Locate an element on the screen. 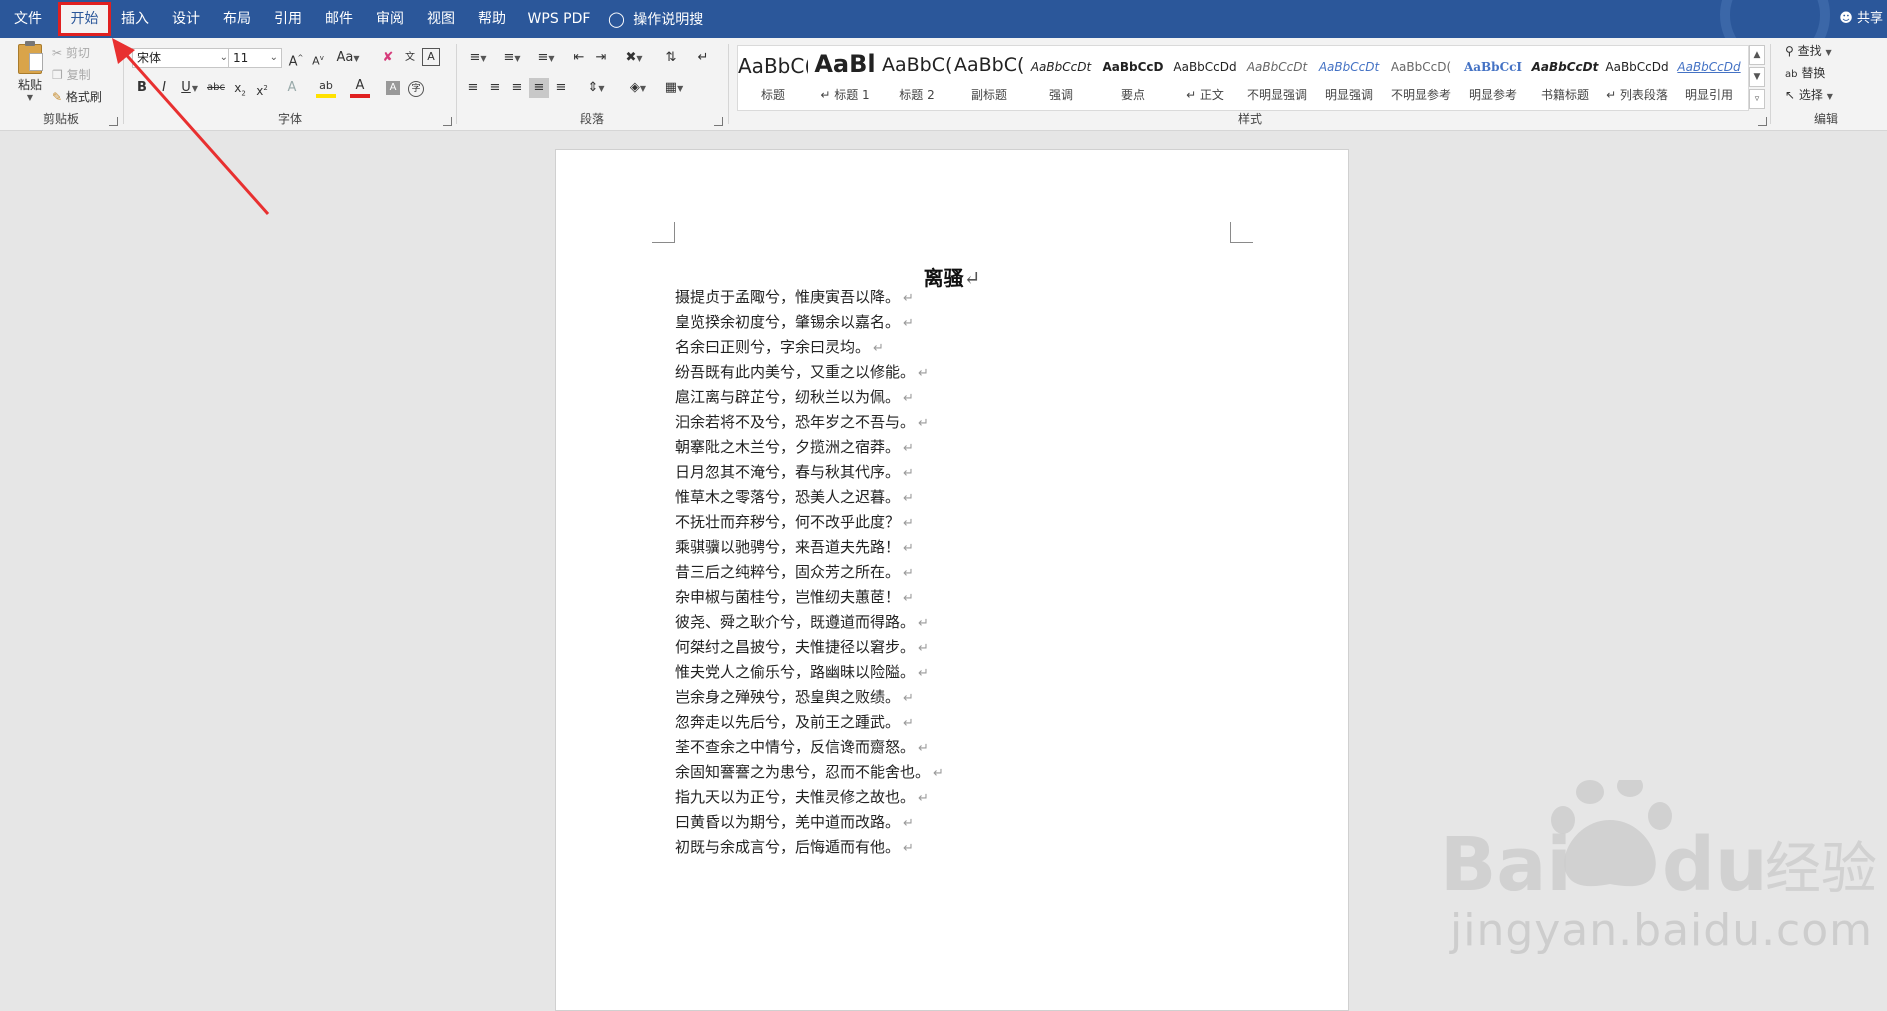 The width and height of the screenshot is (1887, 1011). document-line: 纷吾既有此内美兮，又重之以修能。 ↵ is located at coordinates (802, 372).